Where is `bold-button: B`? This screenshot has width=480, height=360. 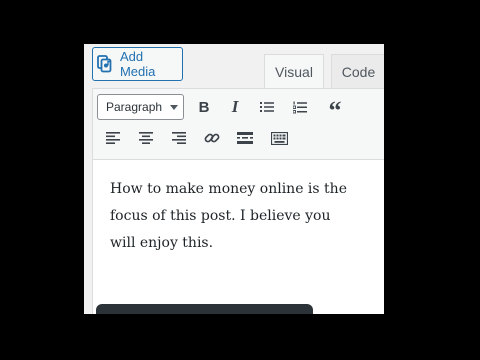 bold-button: B is located at coordinates (204, 107).